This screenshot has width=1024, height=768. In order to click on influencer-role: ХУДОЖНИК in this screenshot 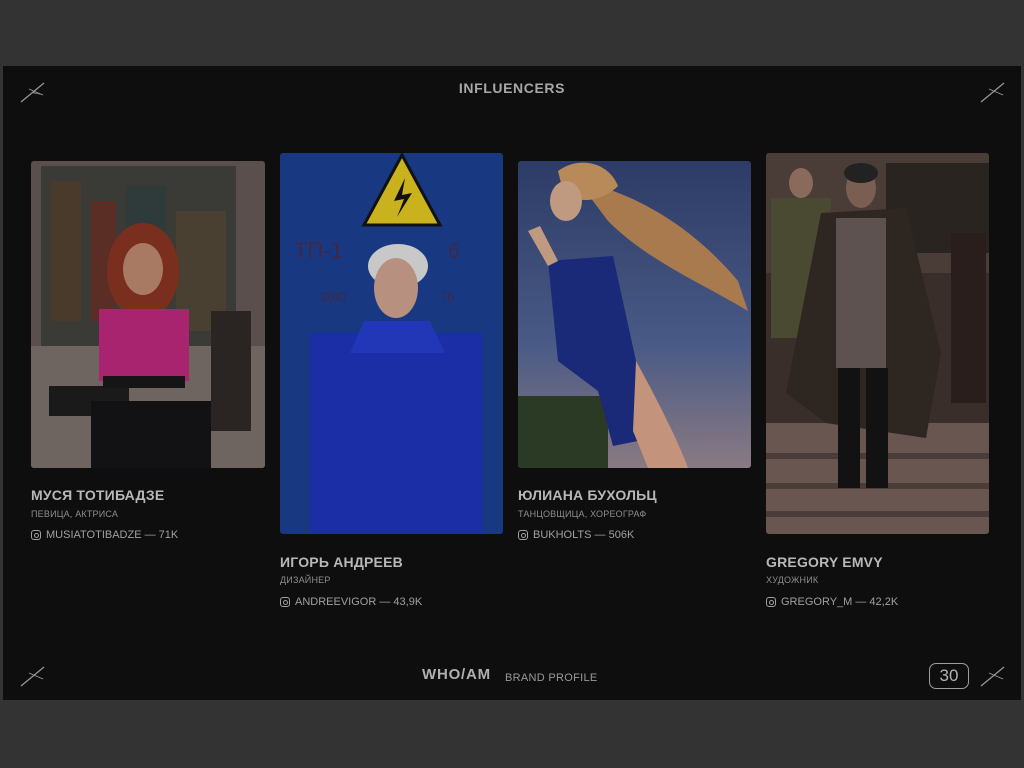, I will do `click(792, 580)`.